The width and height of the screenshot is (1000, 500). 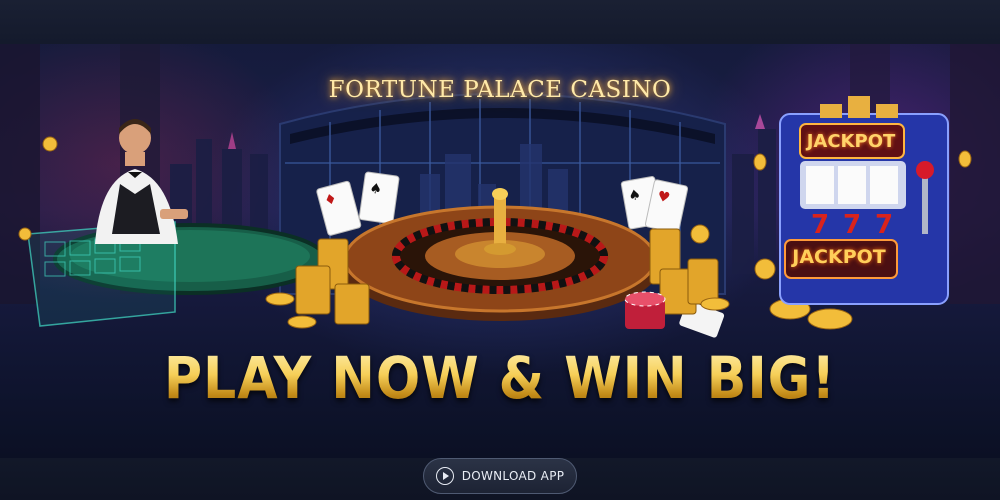 I want to click on slot-reel-1: 7, so click(x=820, y=225).